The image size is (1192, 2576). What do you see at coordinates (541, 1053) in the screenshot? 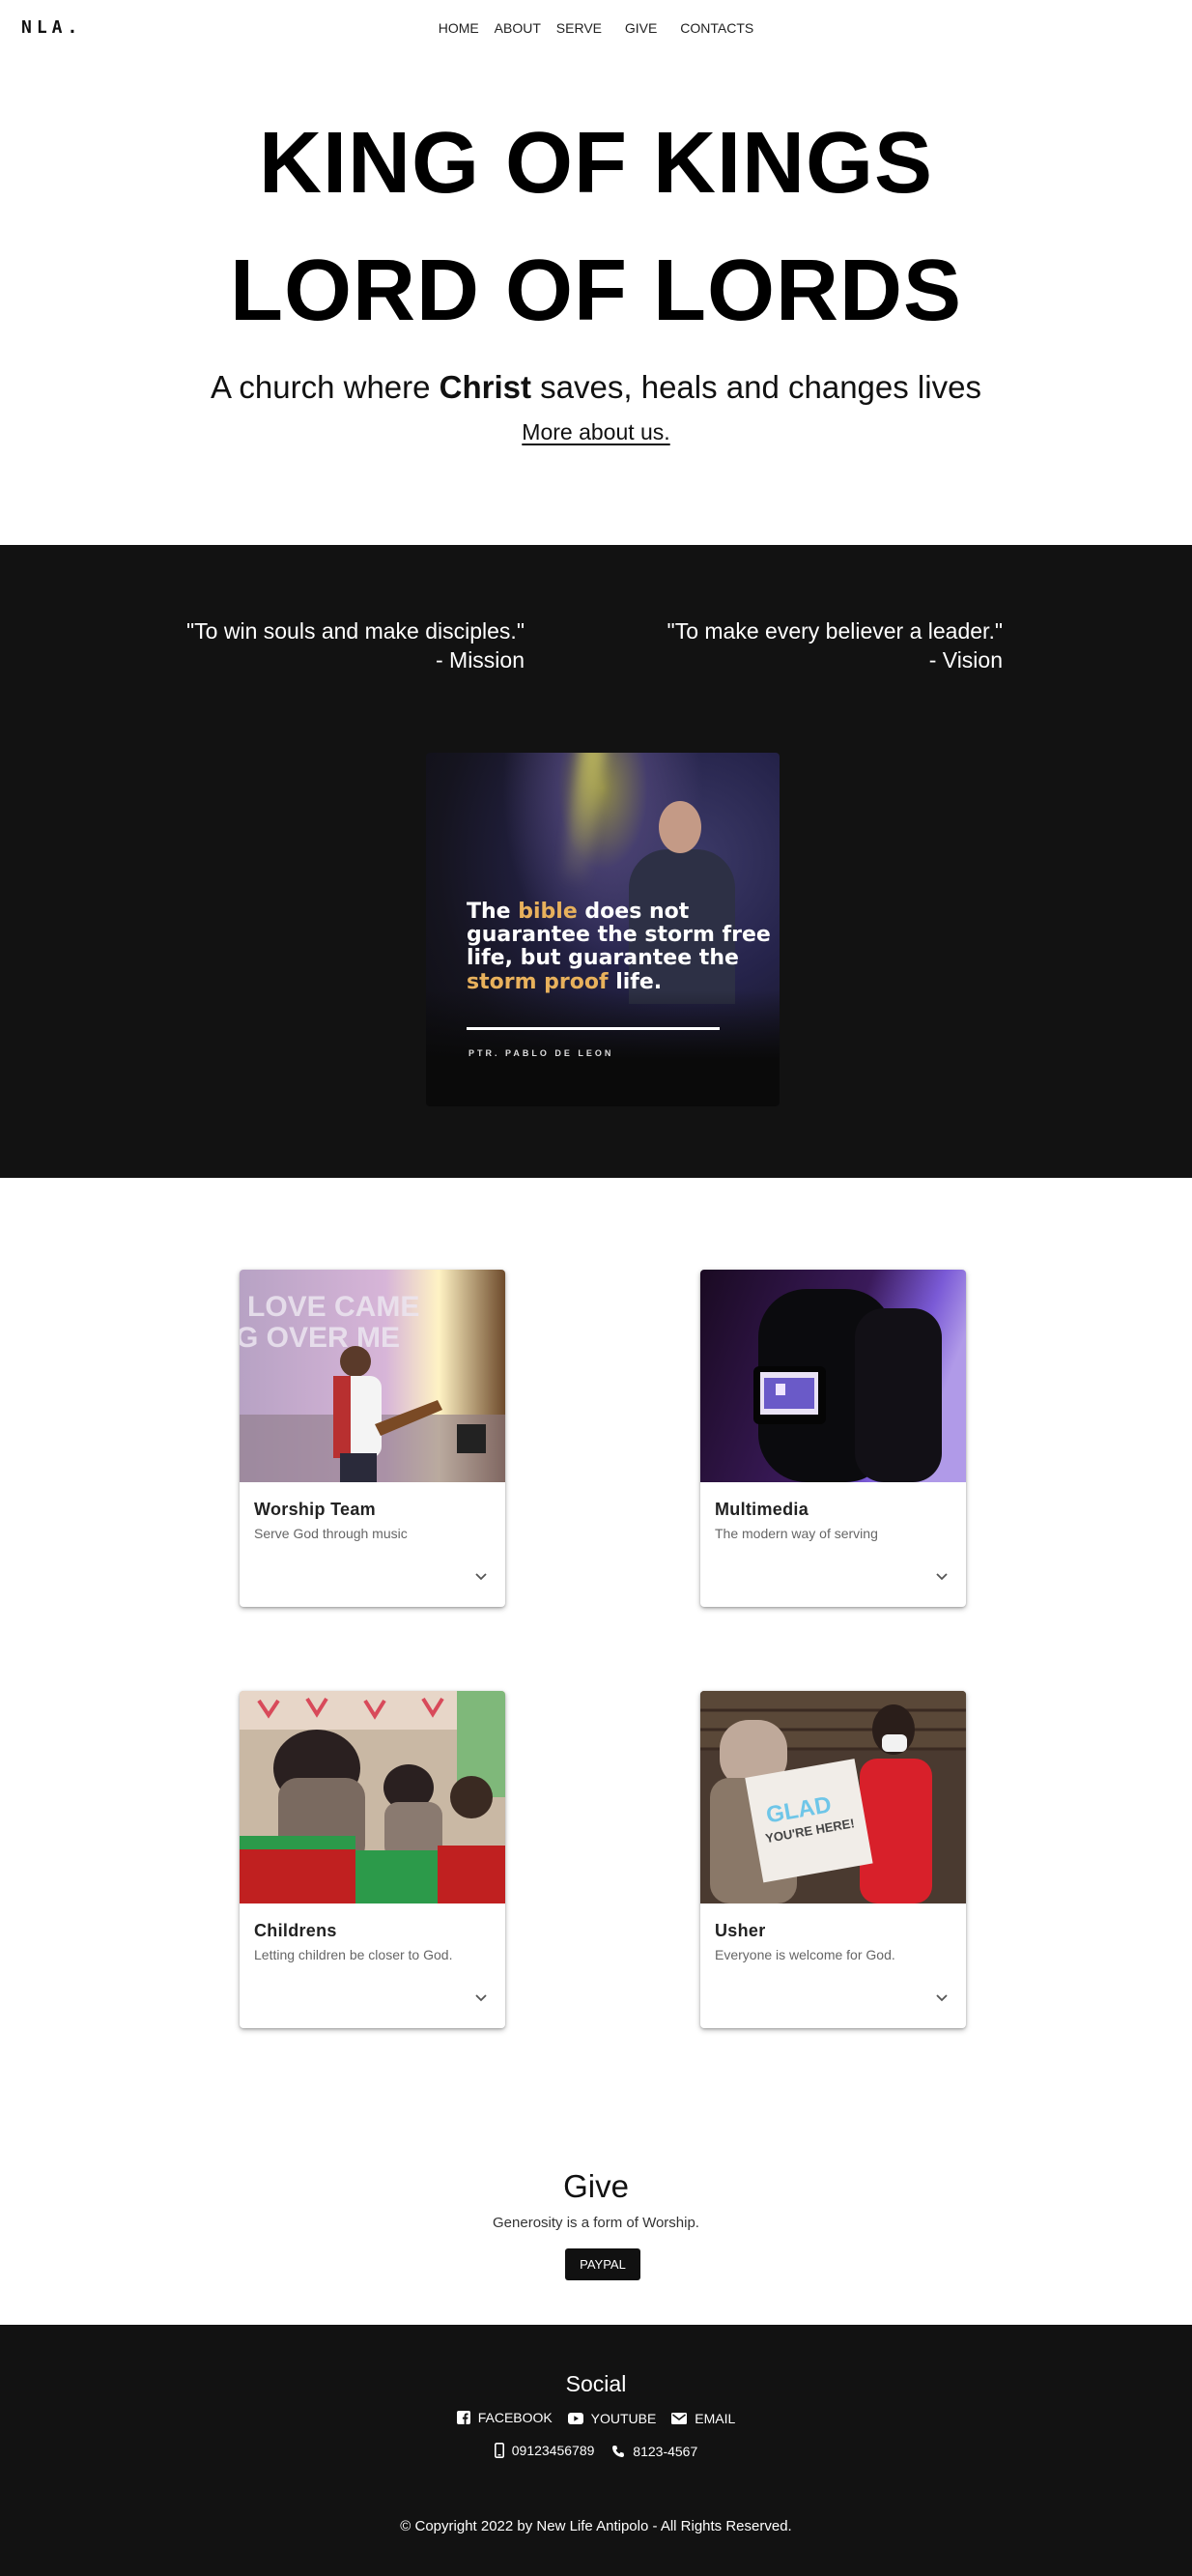
I see `poster-author: PTR. PABLO DE LEON` at bounding box center [541, 1053].